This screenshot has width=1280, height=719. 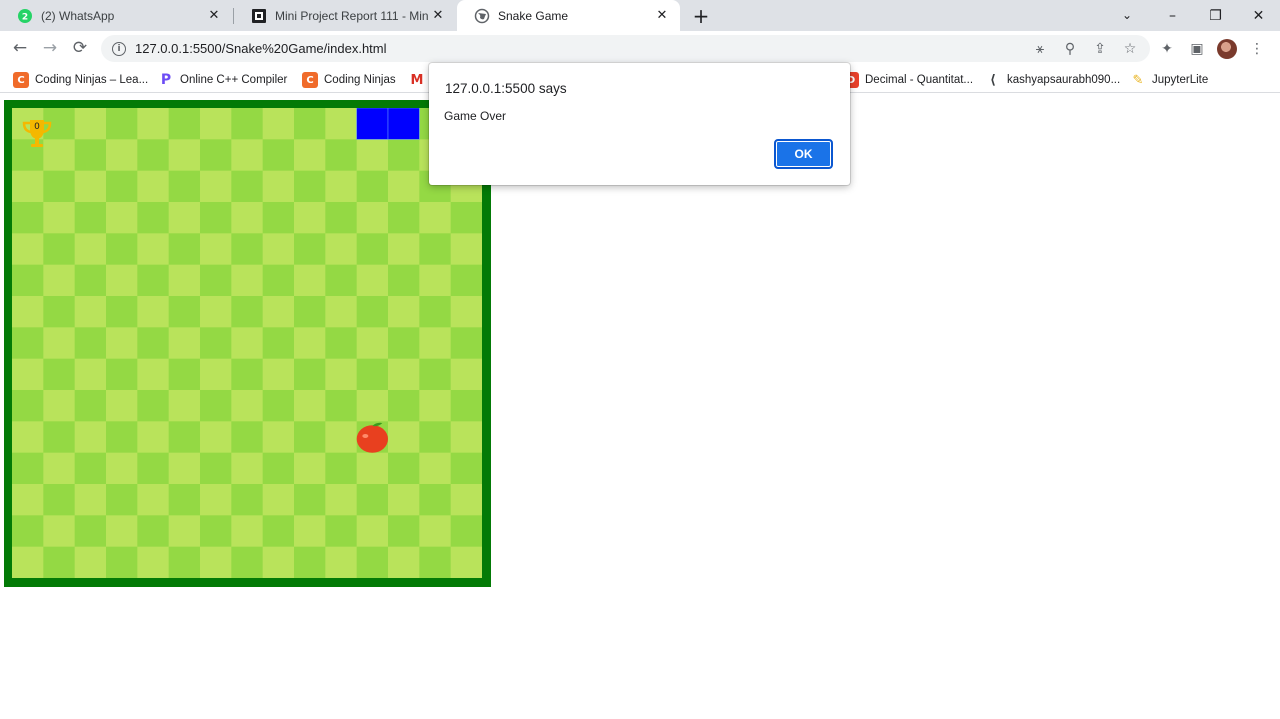 What do you see at coordinates (701, 16) in the screenshot?
I see `new-tab-button: +` at bounding box center [701, 16].